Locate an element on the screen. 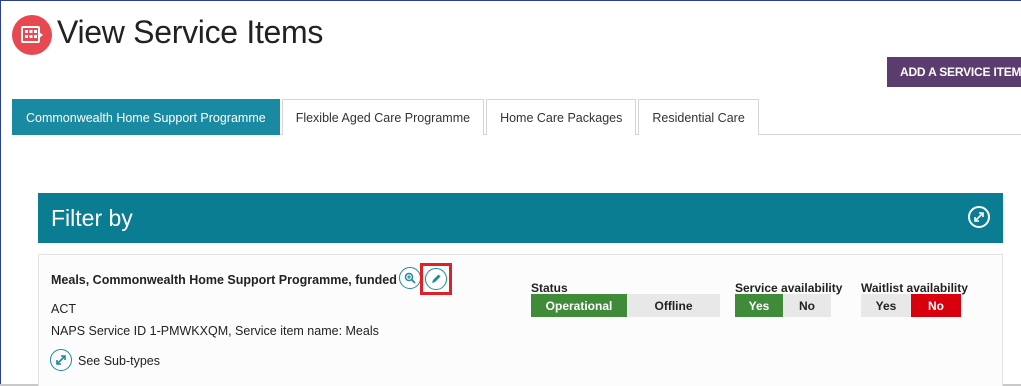  service-availability-toggle: Yes No is located at coordinates (783, 305).